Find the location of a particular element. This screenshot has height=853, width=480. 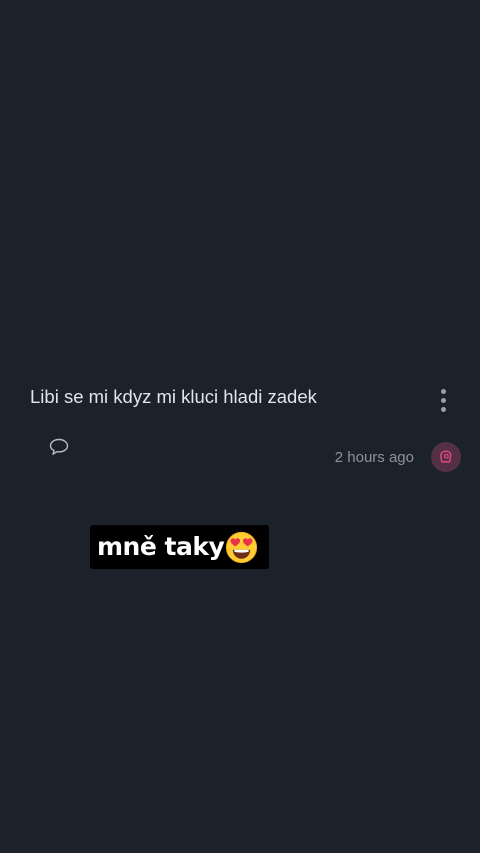

comment-button is located at coordinates (59, 447).